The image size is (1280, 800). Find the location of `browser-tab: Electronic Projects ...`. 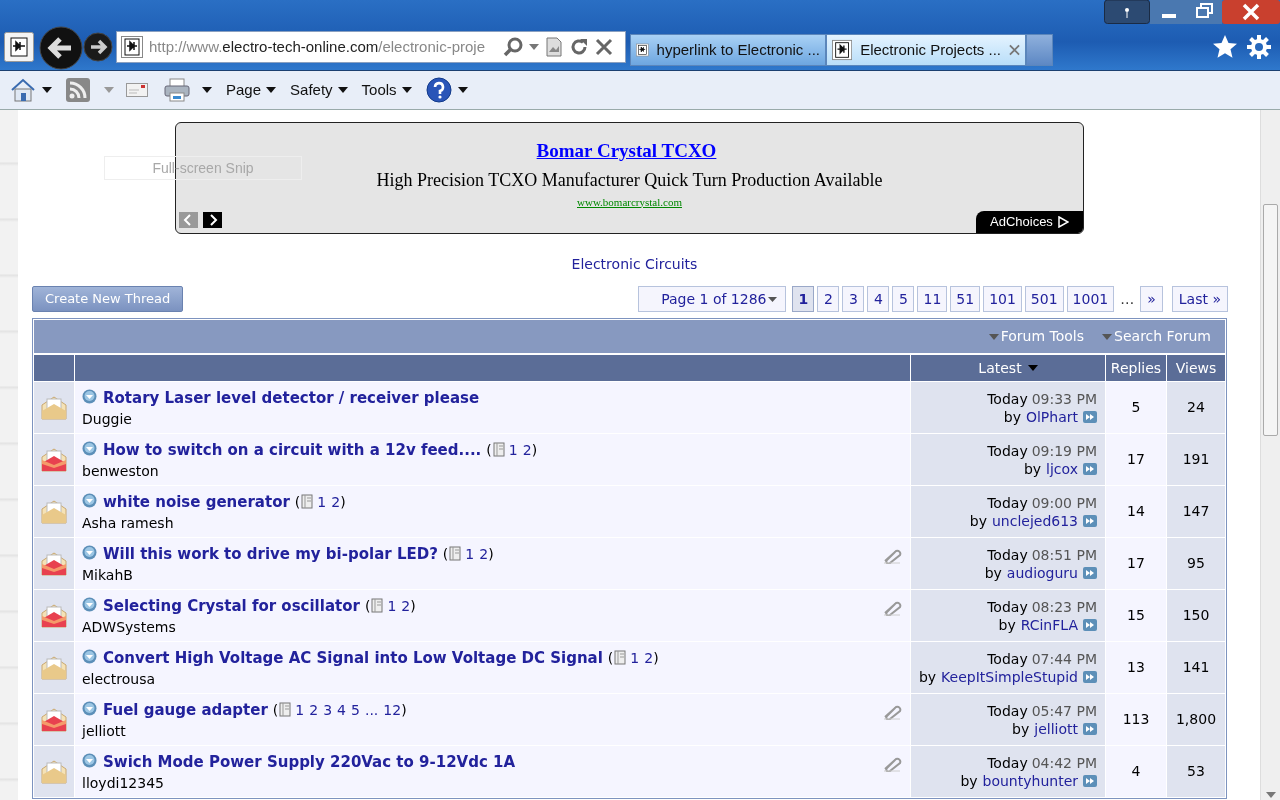

browser-tab: Electronic Projects ... is located at coordinates (926, 50).